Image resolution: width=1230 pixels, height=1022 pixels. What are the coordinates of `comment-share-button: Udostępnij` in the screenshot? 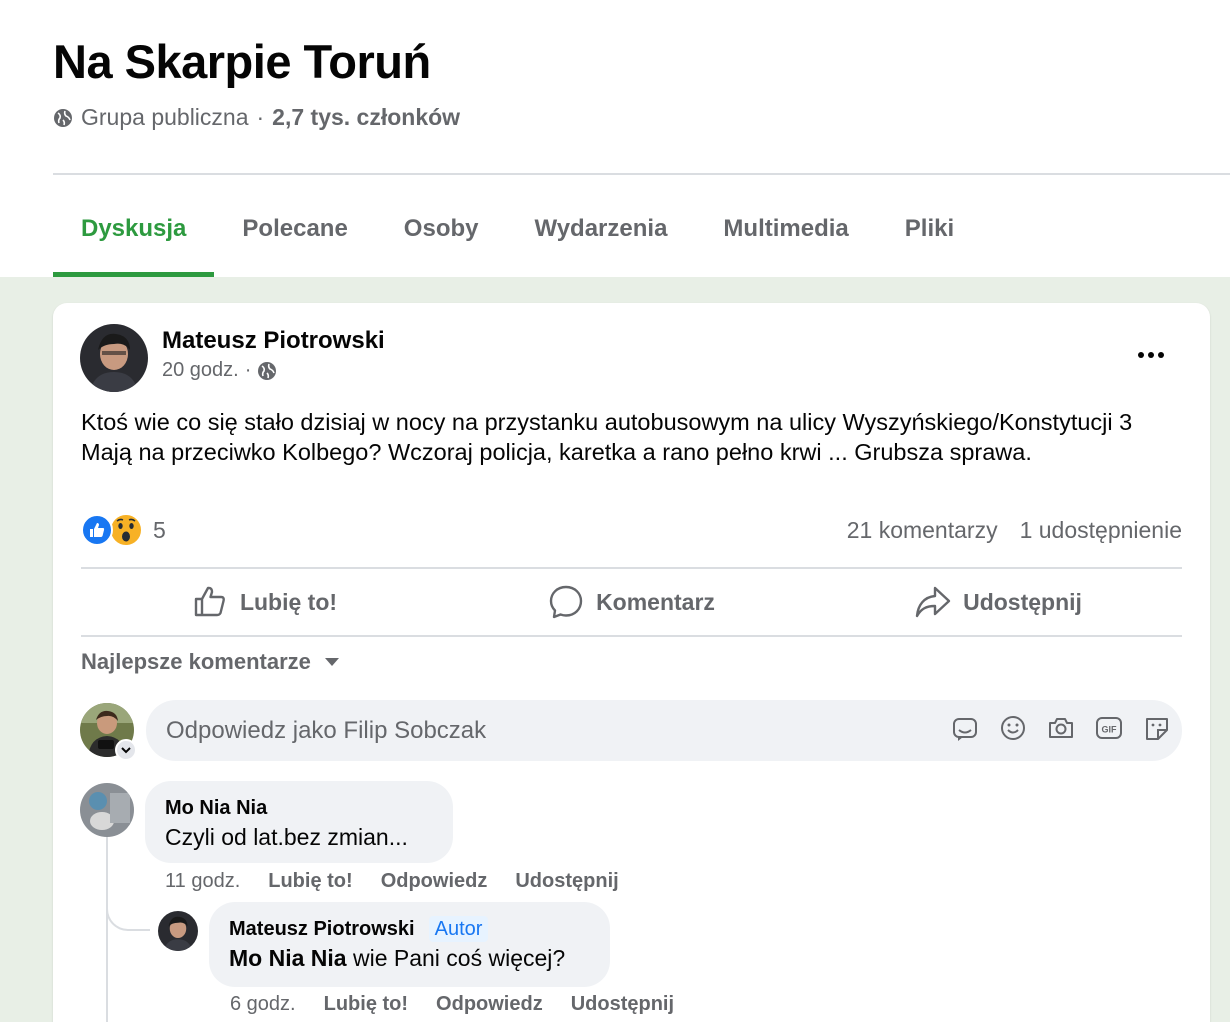 It's located at (566, 881).